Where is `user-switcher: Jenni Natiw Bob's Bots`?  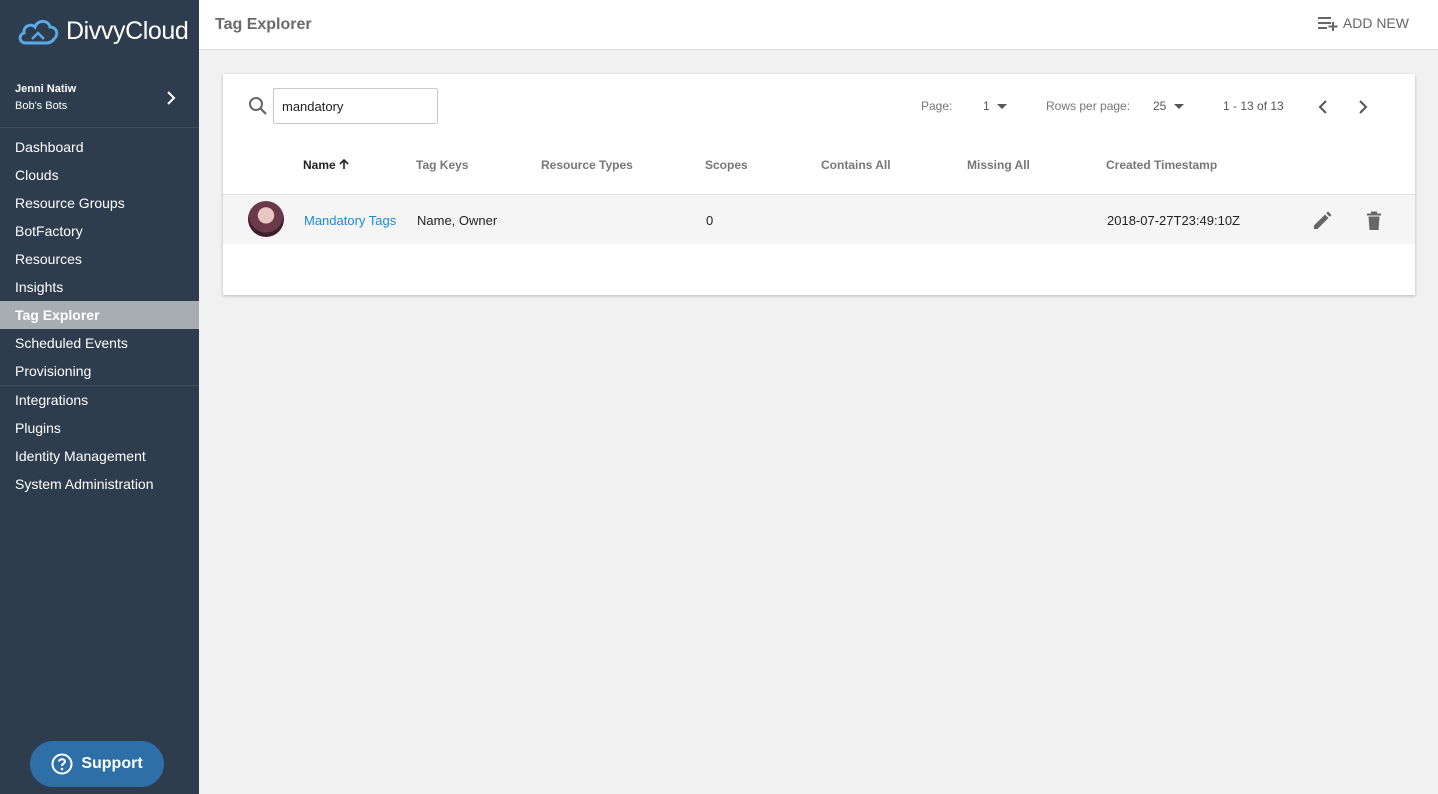
user-switcher: Jenni Natiw Bob's Bots is located at coordinates (99, 100).